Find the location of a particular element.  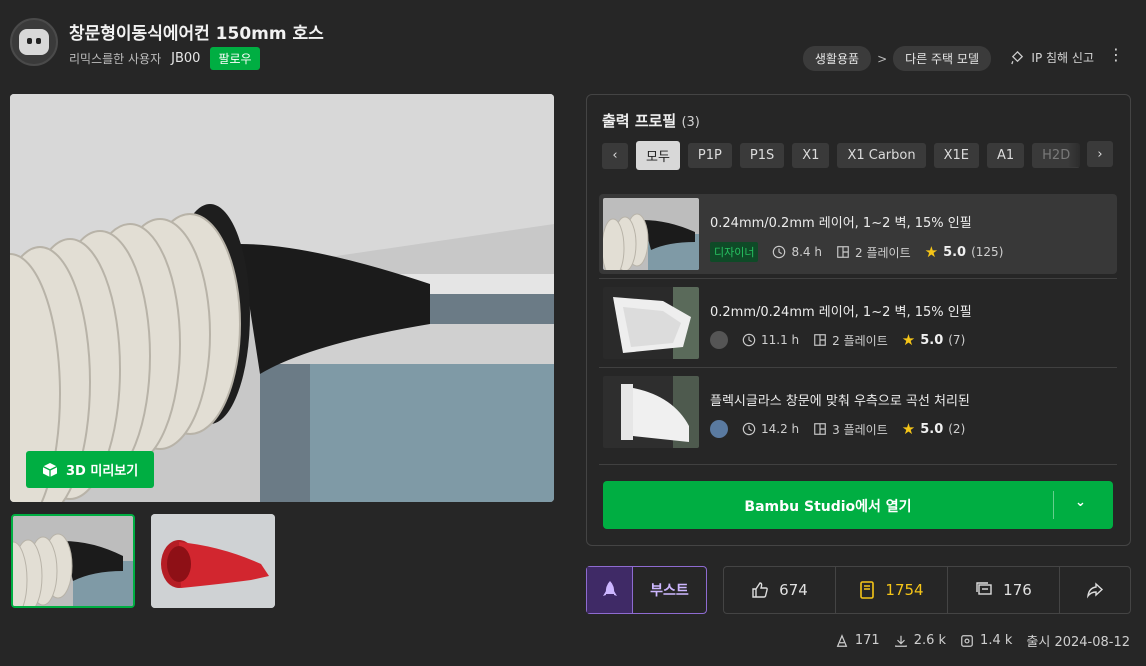

rating-count: (2) is located at coordinates (957, 429).